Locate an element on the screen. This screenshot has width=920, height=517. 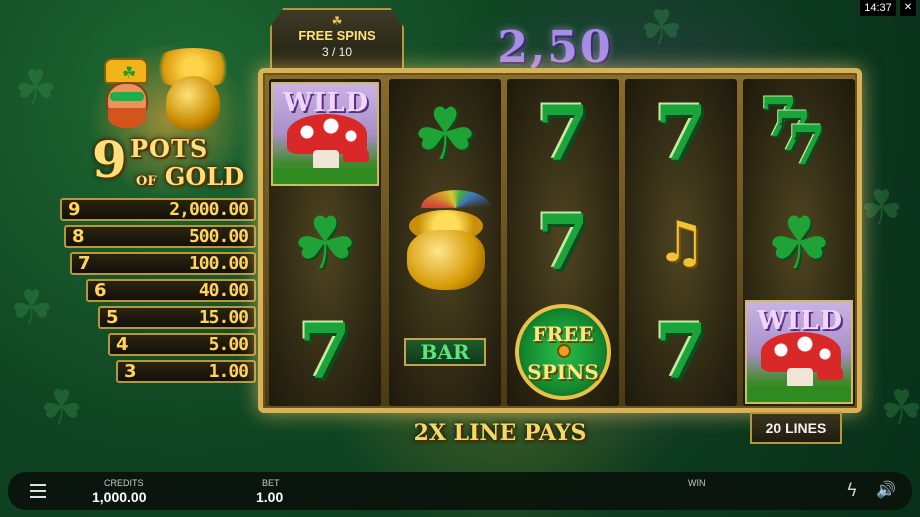
win-label: WIN is located at coordinates (697, 483).